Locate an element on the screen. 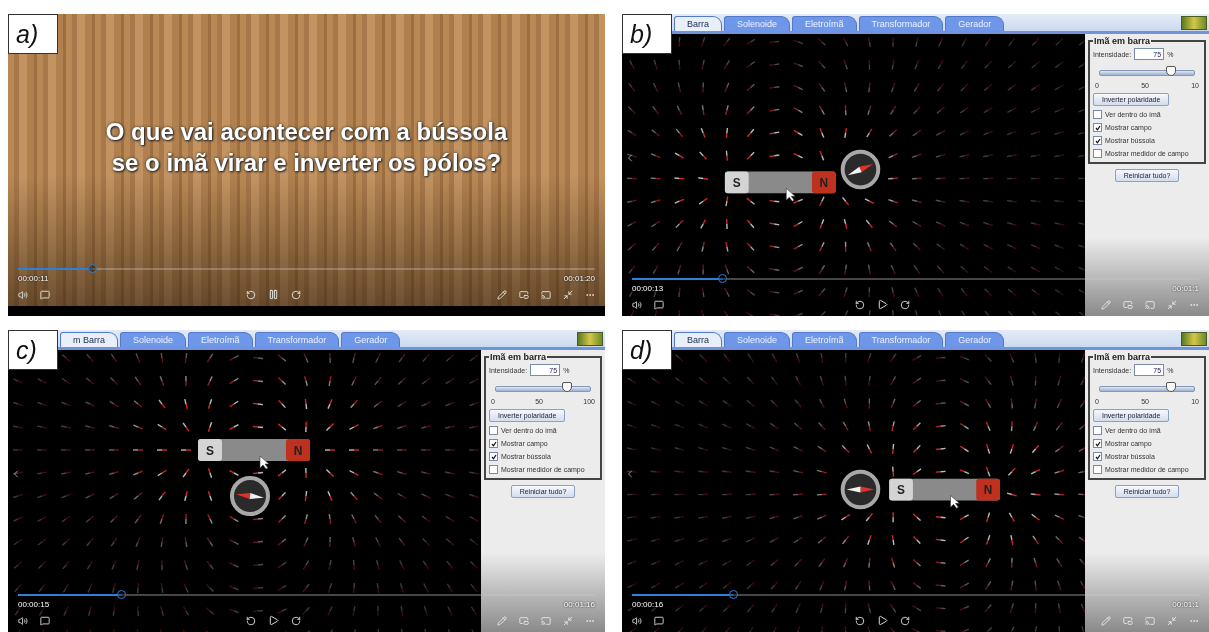  miniplayer-icon is located at coordinates (524, 294).